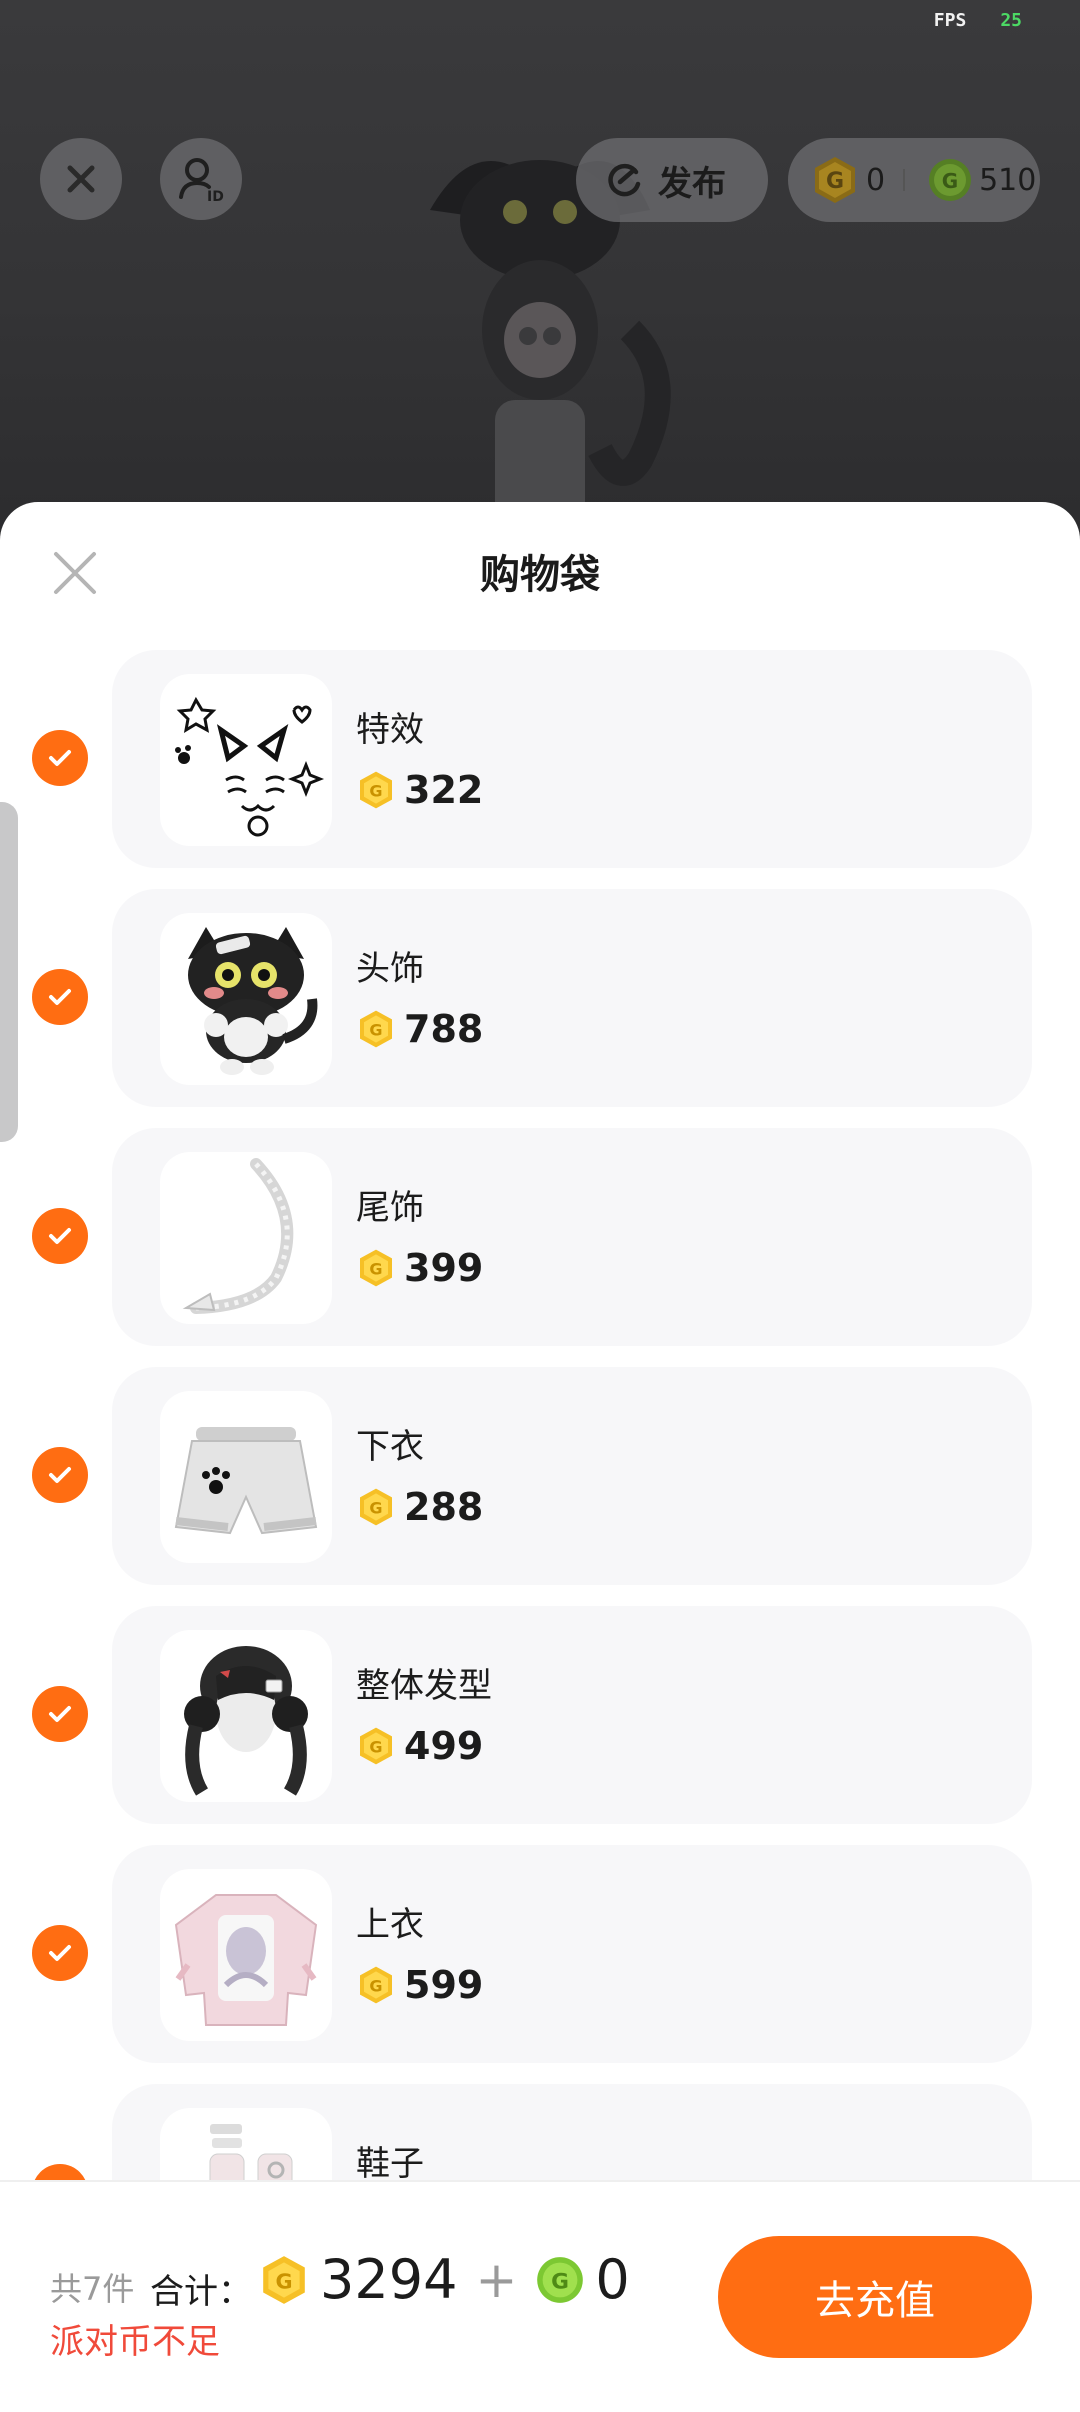 The height and width of the screenshot is (2412, 1080). I want to click on total-amount: G 3294 + G 0, so click(444, 2279).